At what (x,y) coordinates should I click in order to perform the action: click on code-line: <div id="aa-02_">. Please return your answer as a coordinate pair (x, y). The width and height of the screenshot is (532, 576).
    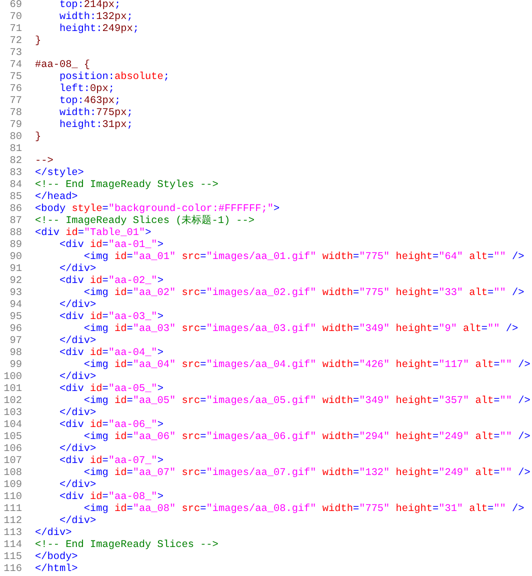
    Looking at the image, I should click on (111, 282).